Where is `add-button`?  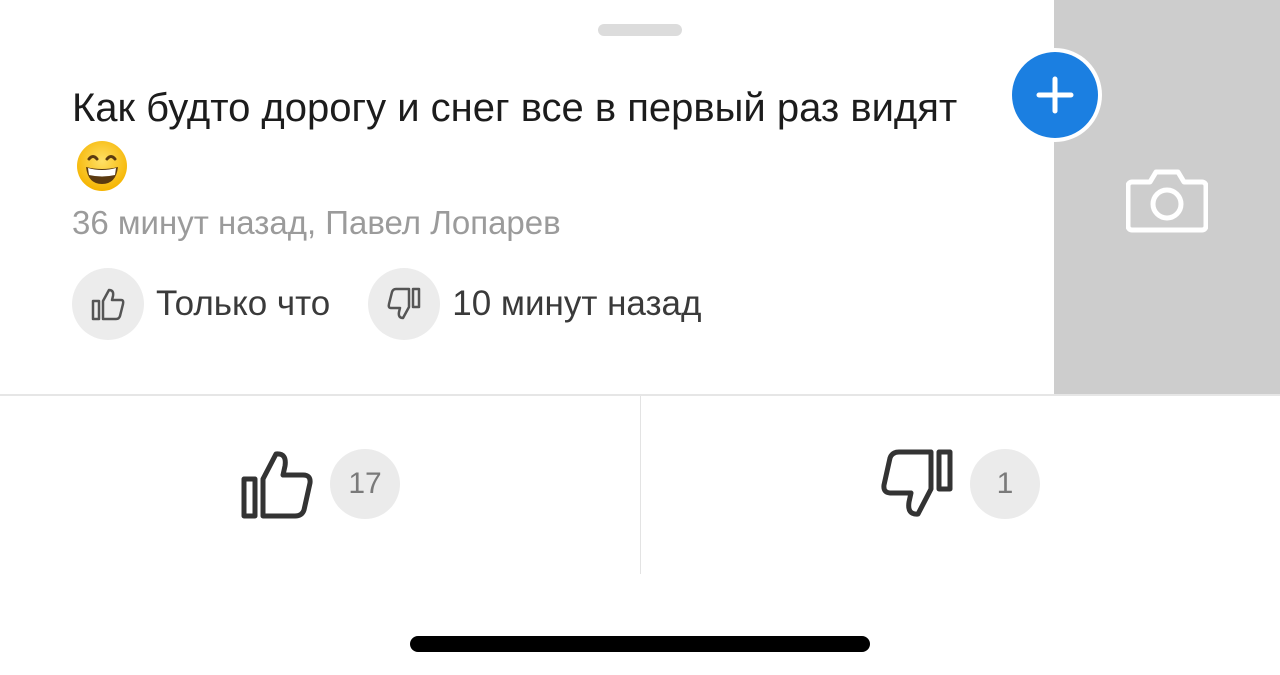 add-button is located at coordinates (1055, 95).